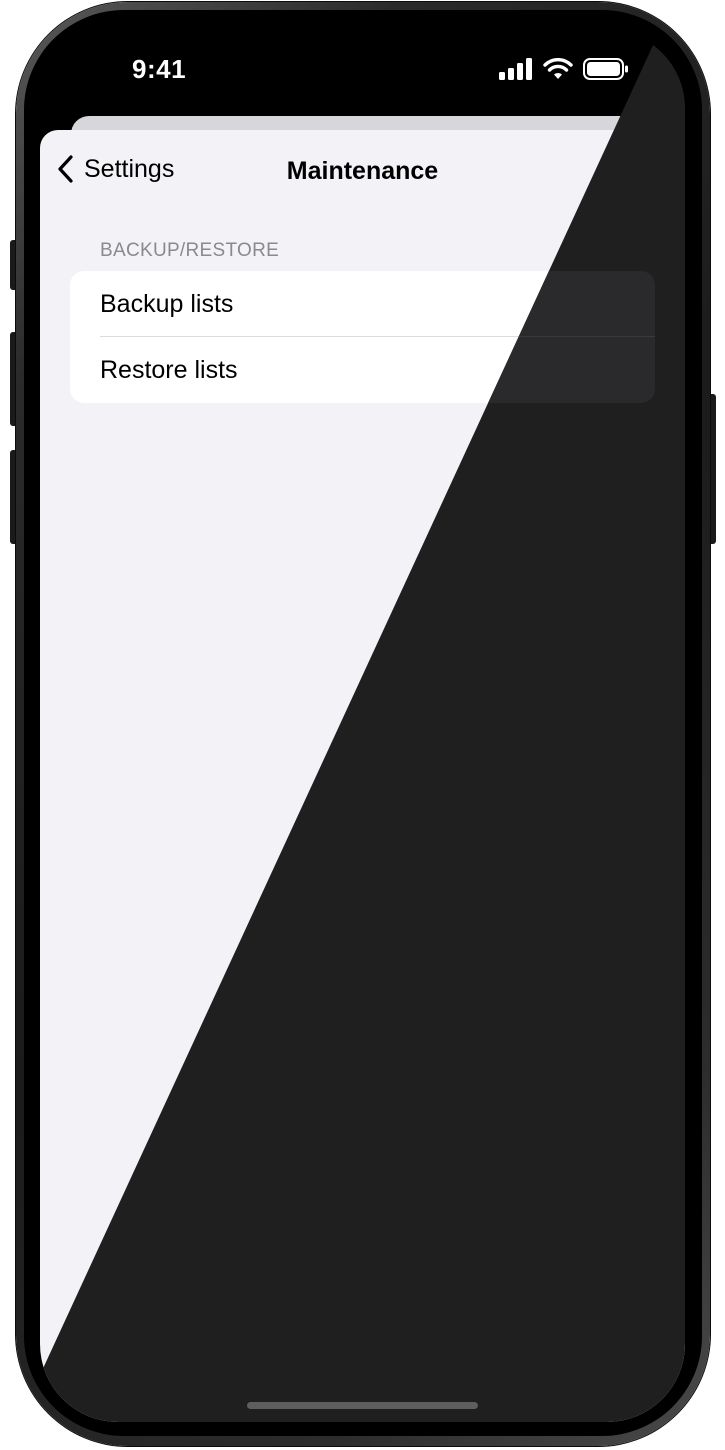 Image resolution: width=725 pixels, height=1450 pixels. What do you see at coordinates (558, 68) in the screenshot?
I see `wifi-icon` at bounding box center [558, 68].